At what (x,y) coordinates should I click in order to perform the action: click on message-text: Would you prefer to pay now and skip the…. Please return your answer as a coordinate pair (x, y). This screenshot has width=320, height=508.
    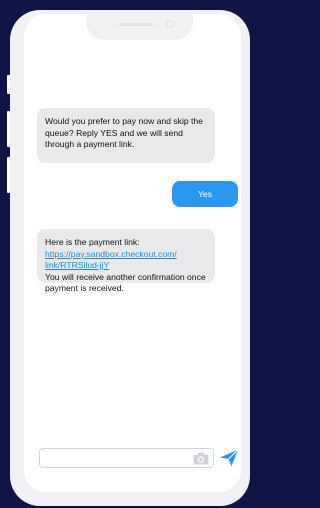
    Looking at the image, I should click on (124, 132).